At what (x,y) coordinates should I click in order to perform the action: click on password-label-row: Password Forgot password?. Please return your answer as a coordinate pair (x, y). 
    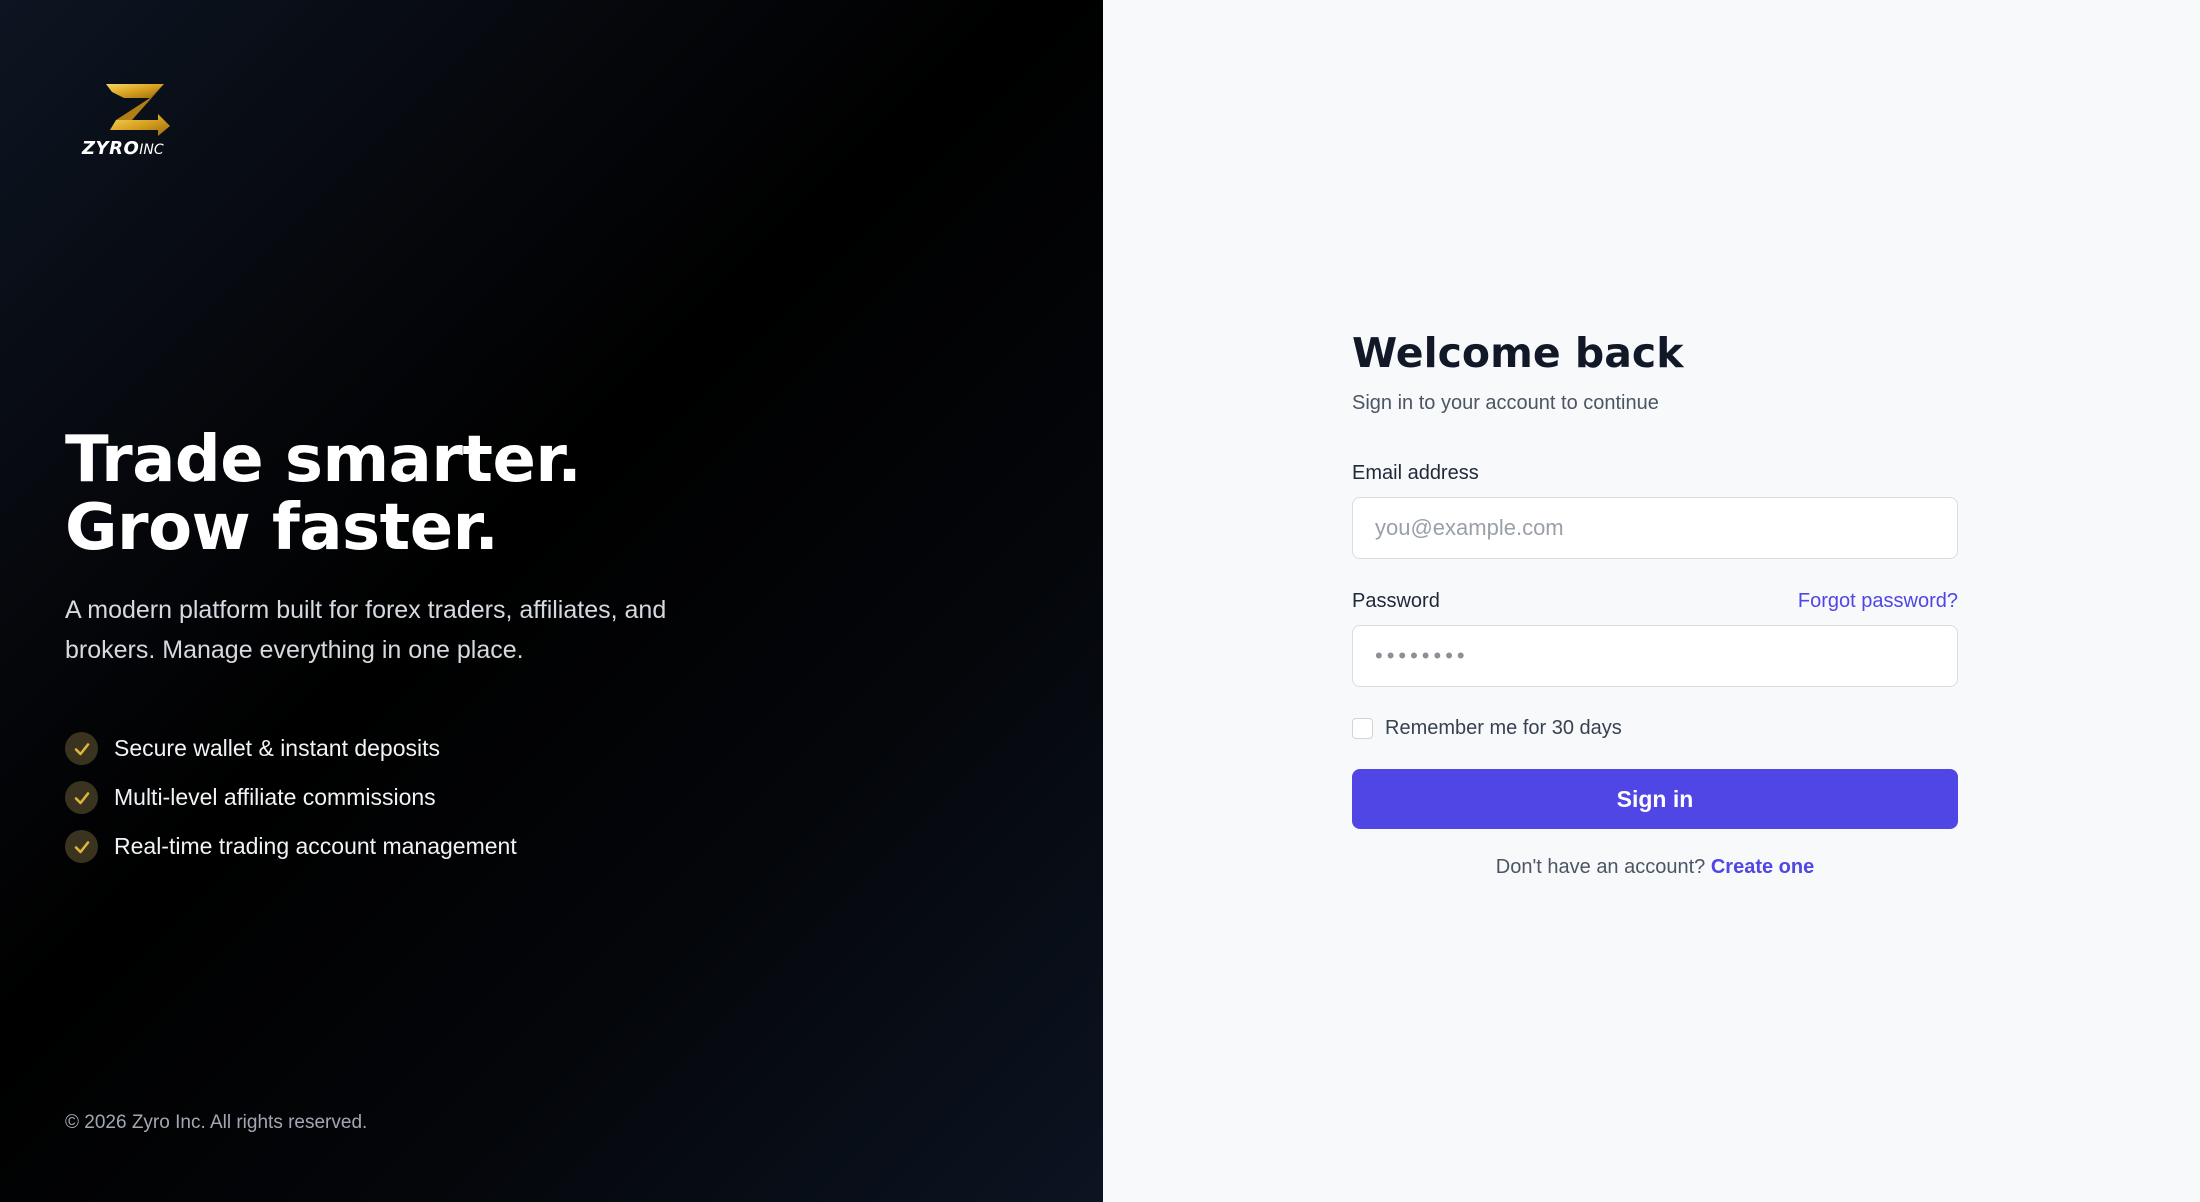
    Looking at the image, I should click on (1655, 601).